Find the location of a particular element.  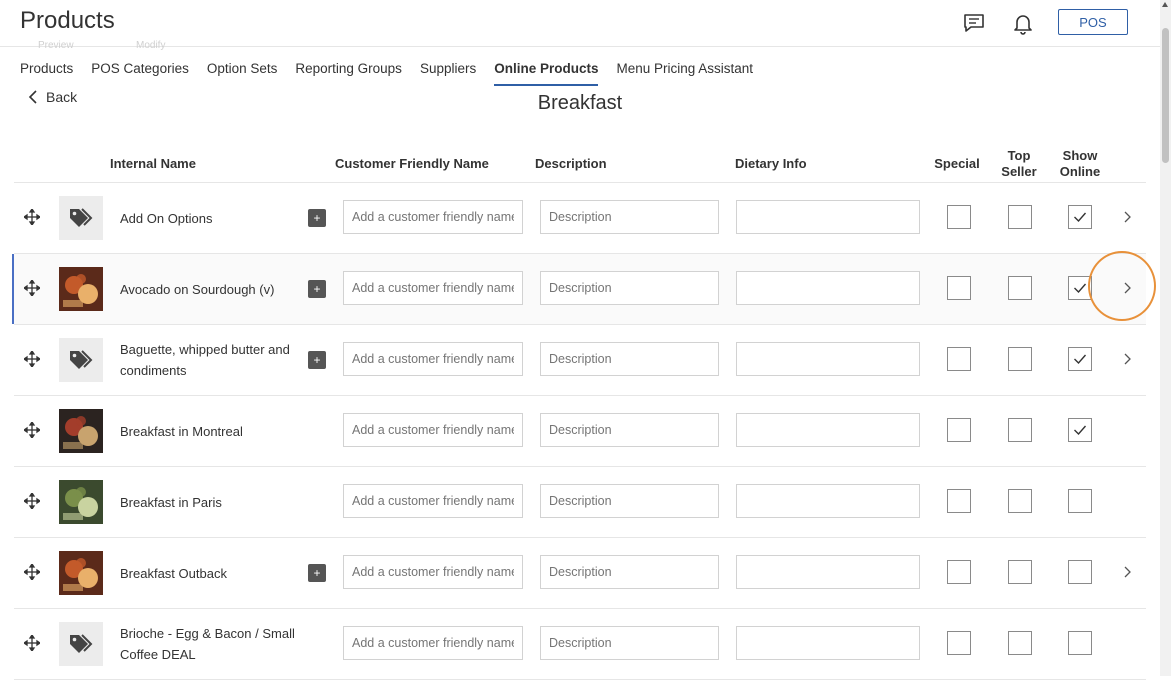

scrollbar is located at coordinates (1165, 338).